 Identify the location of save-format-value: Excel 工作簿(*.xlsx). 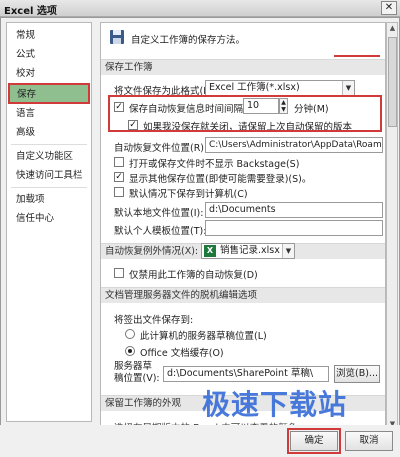
(254, 87).